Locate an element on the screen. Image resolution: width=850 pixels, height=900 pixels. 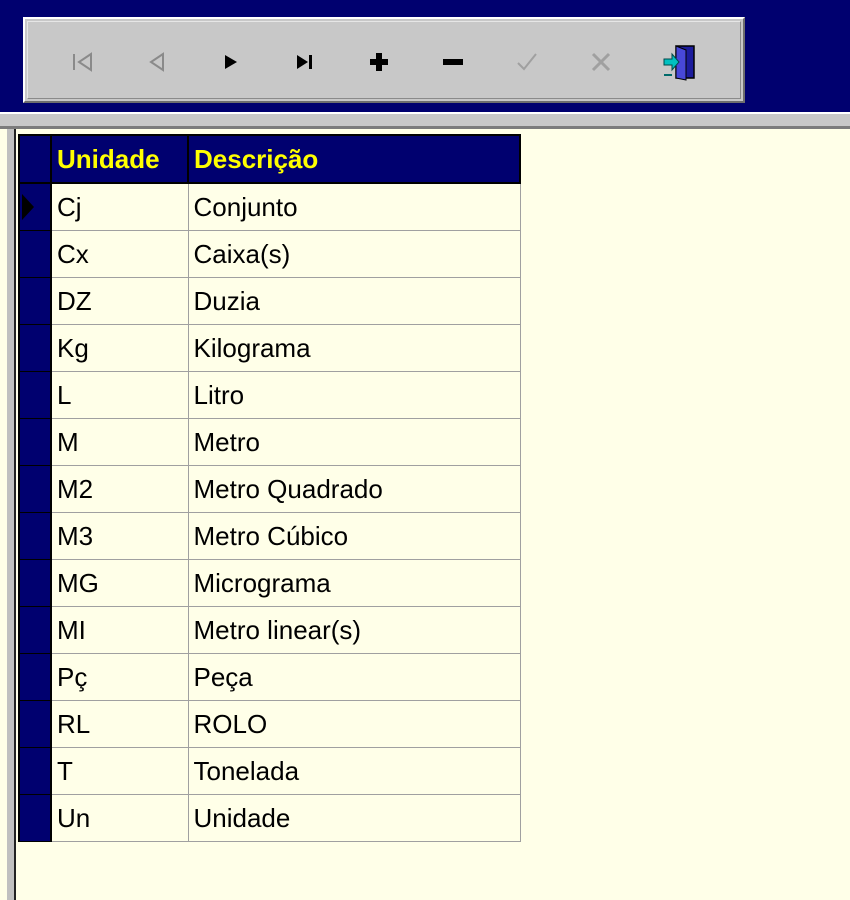
delete-record-button is located at coordinates (453, 62).